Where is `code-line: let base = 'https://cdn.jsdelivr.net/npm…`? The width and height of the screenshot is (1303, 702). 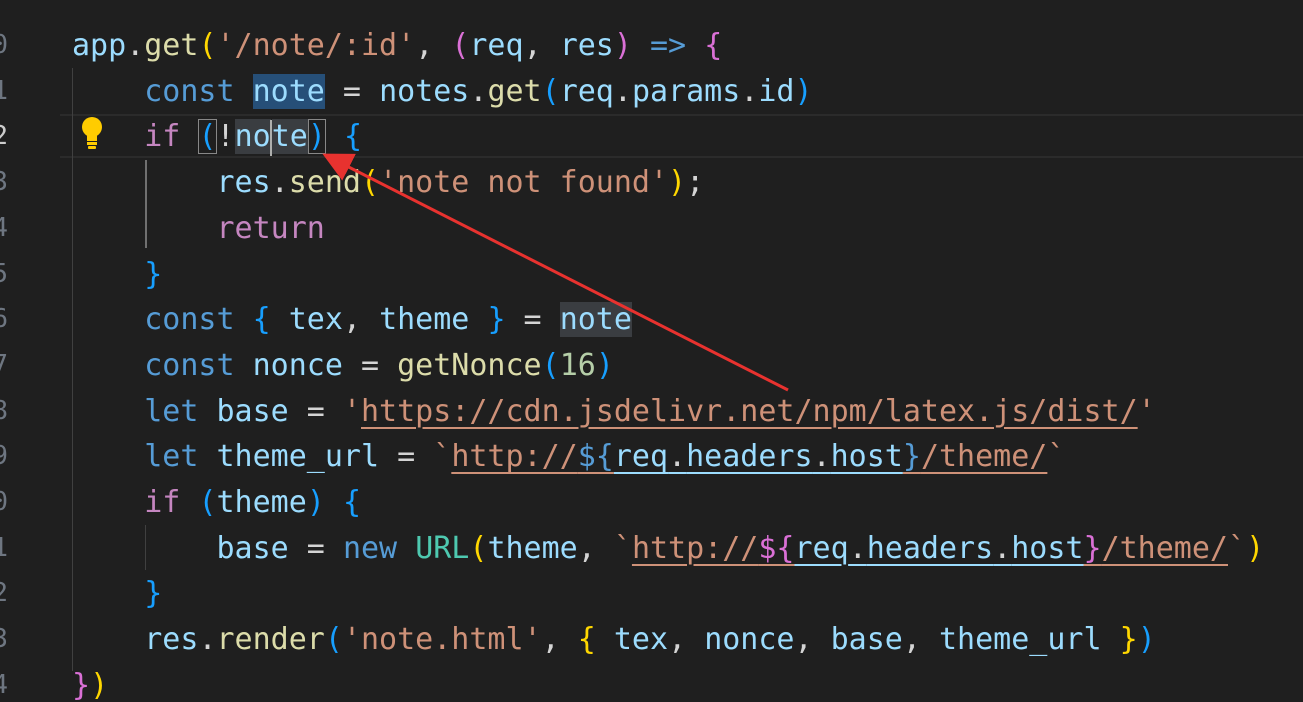
code-line: let base = 'https://cdn.jsdelivr.net/npm… is located at coordinates (613, 412).